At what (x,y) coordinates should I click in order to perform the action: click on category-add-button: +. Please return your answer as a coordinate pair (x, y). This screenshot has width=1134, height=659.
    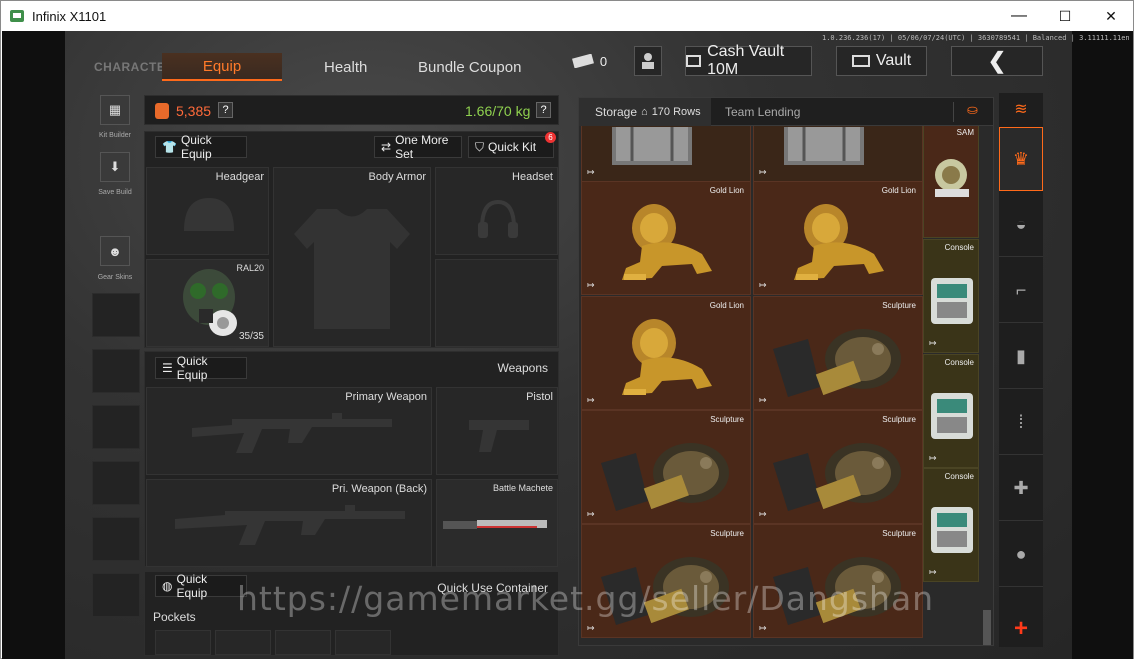
    Looking at the image, I should click on (1021, 629).